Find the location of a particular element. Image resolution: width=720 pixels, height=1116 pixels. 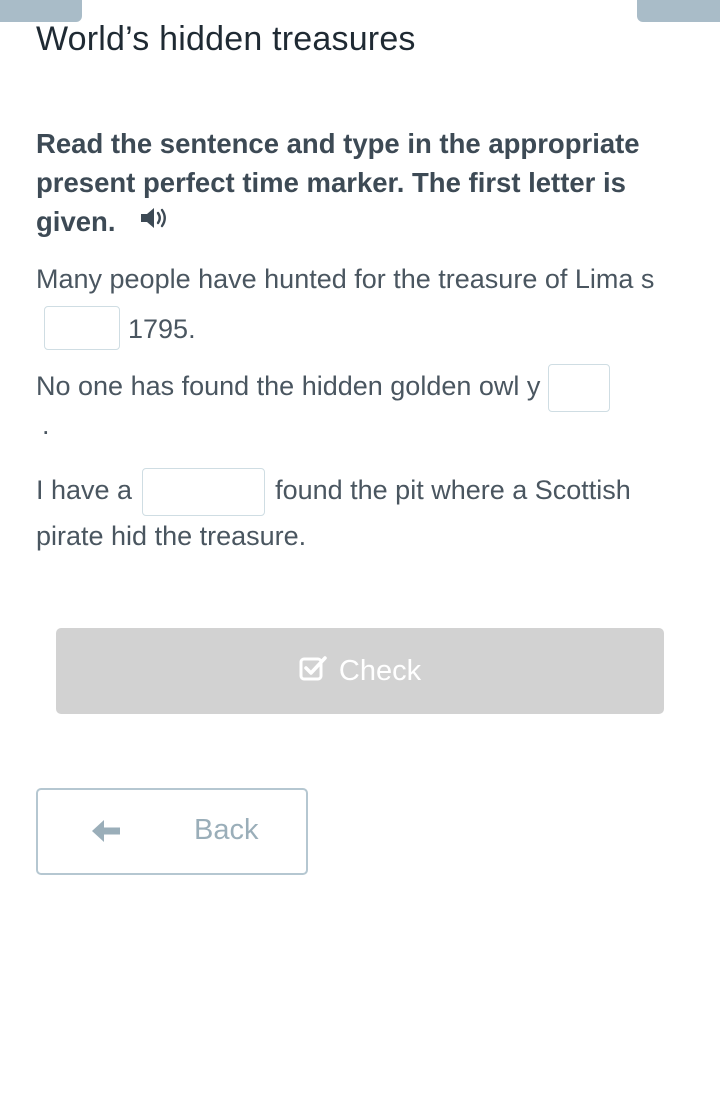

sentence-1-after: 1795. is located at coordinates (162, 329).